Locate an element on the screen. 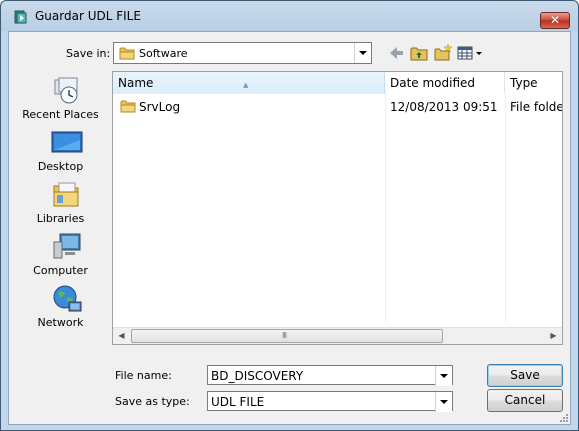 This screenshot has width=579, height=431. scroll-left-icon: ◀ is located at coordinates (121, 336).